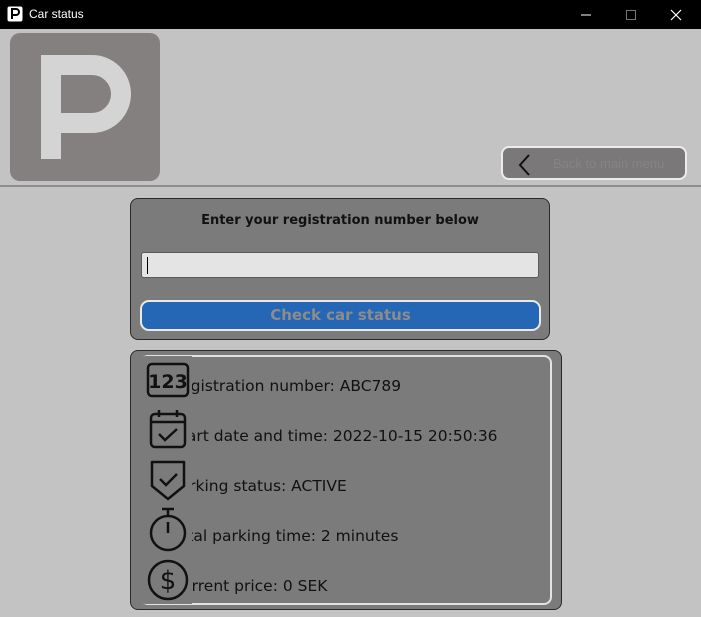  I want to click on check-button-label: Check car status, so click(340, 315).